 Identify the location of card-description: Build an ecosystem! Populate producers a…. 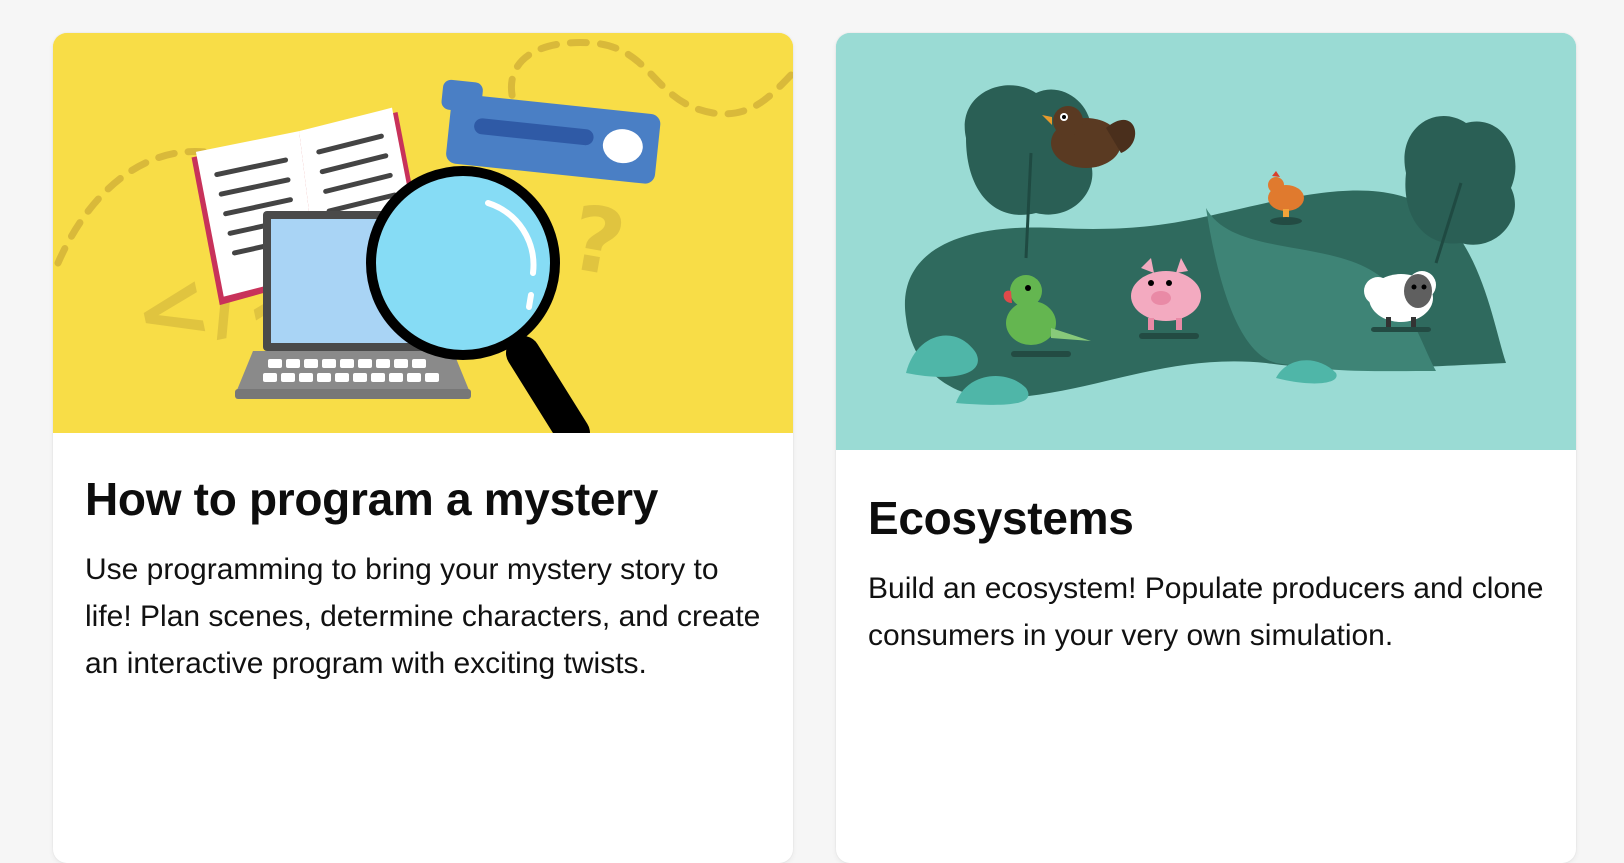
(1206, 611).